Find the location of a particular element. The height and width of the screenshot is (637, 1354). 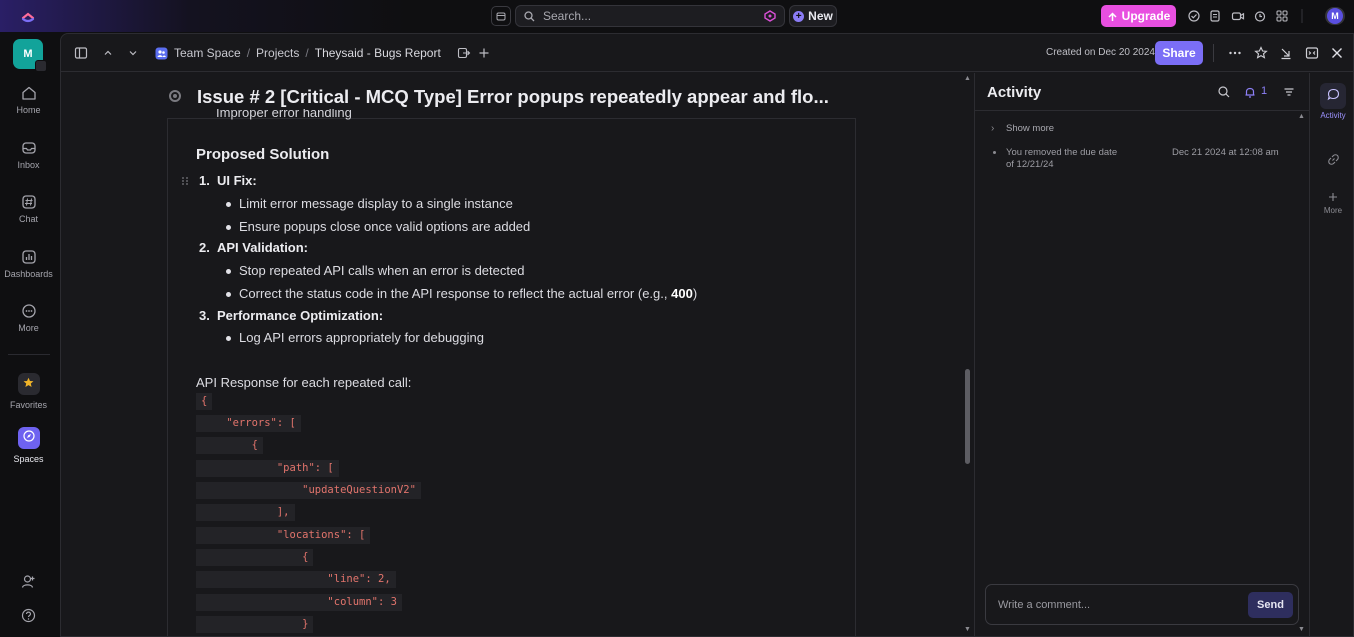

links-tab is located at coordinates (1332, 161).